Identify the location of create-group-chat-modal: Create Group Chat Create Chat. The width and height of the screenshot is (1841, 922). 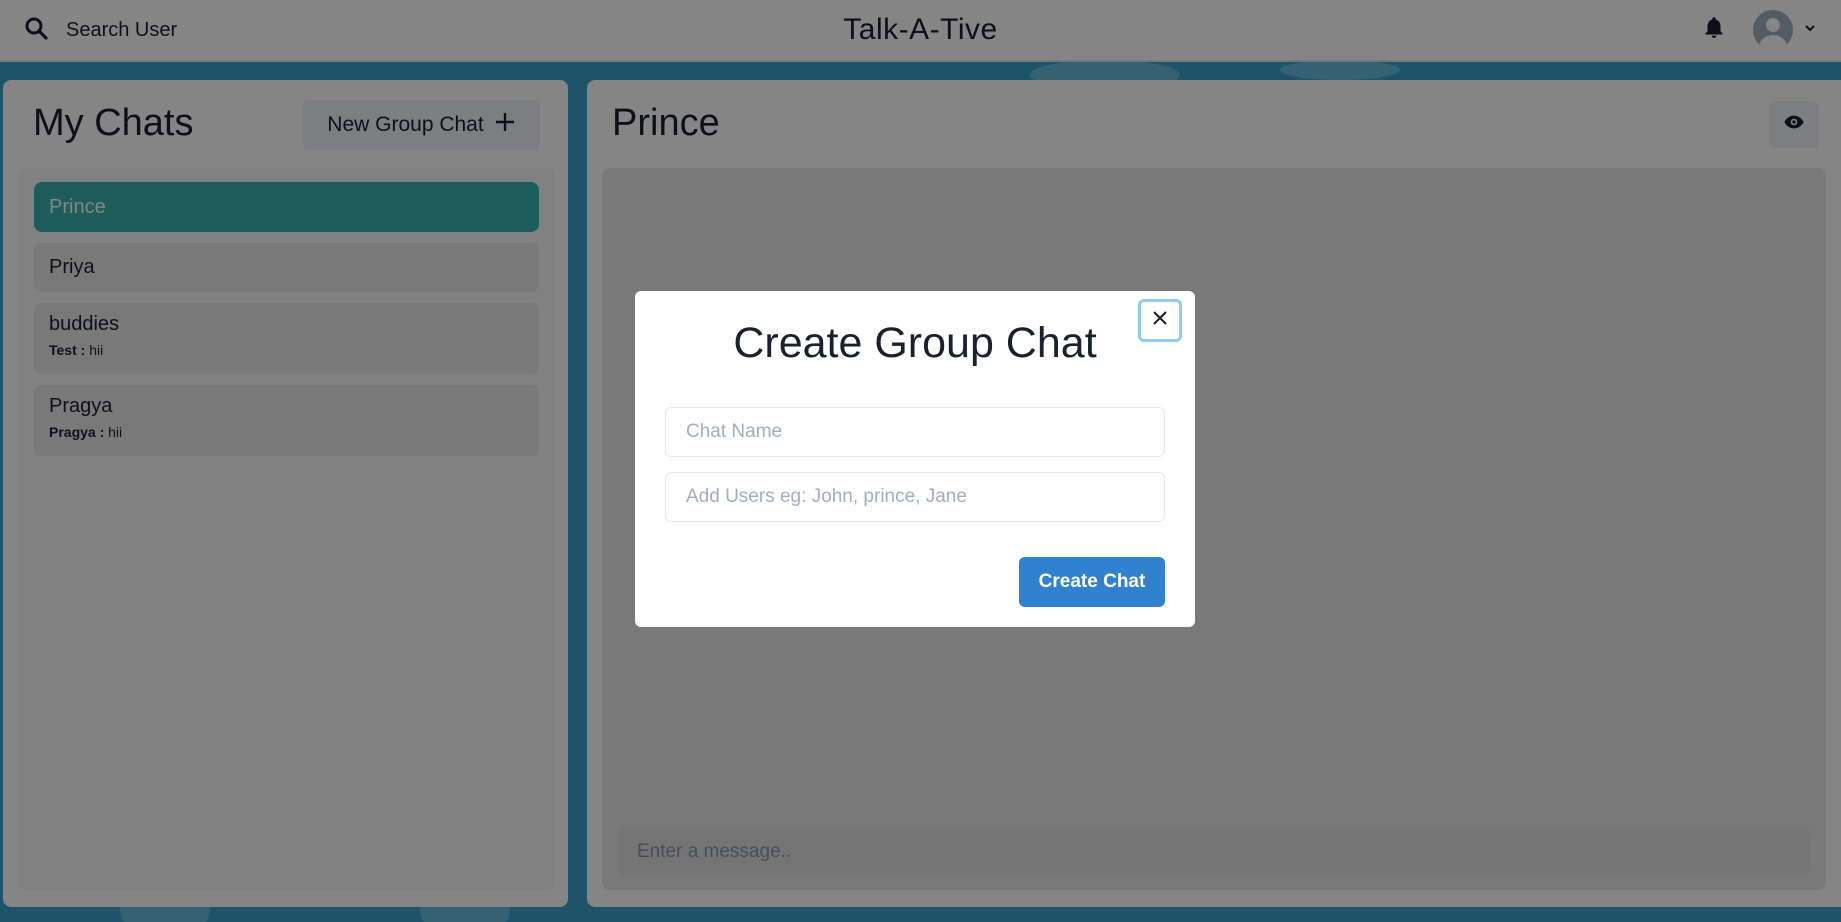
(915, 459).